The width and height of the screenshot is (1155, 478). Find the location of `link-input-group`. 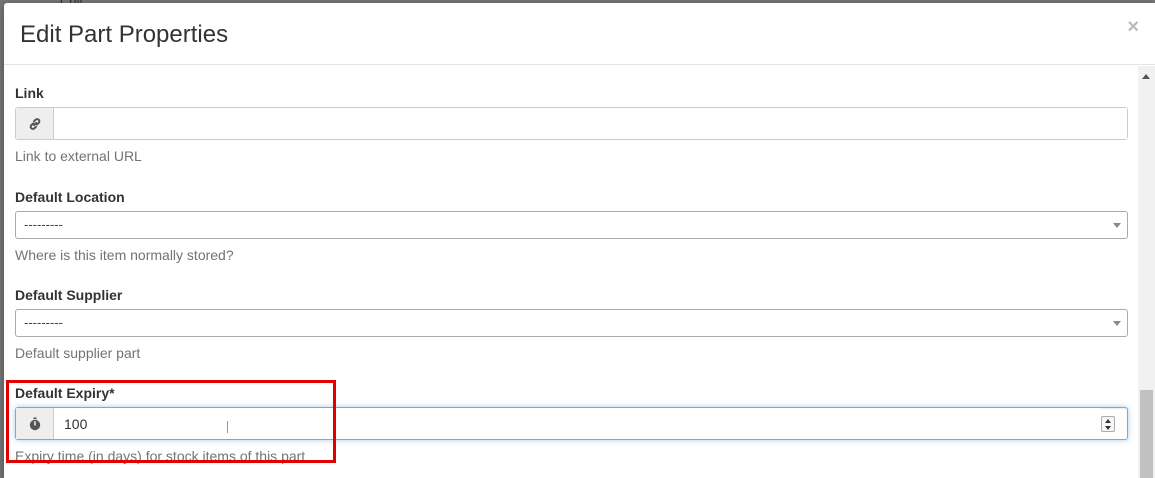

link-input-group is located at coordinates (571, 123).